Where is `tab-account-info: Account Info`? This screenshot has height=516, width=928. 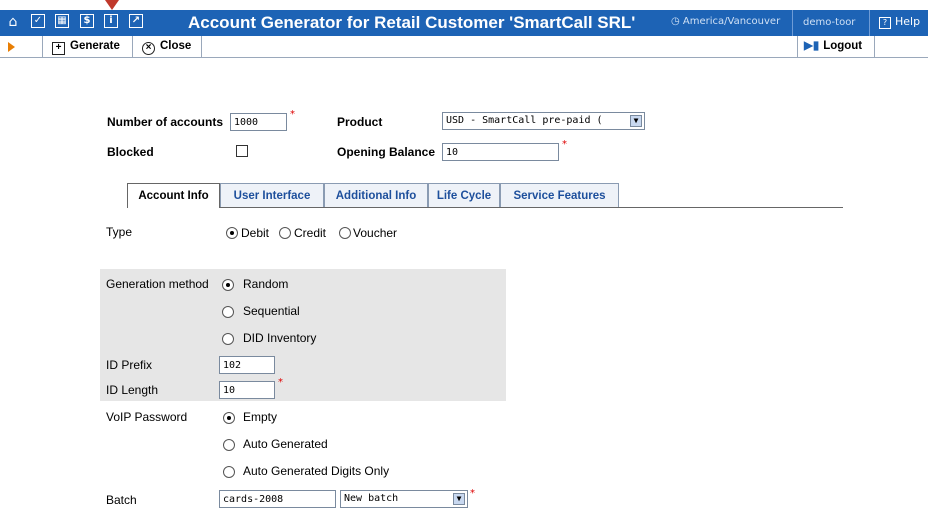 tab-account-info: Account Info is located at coordinates (173, 195).